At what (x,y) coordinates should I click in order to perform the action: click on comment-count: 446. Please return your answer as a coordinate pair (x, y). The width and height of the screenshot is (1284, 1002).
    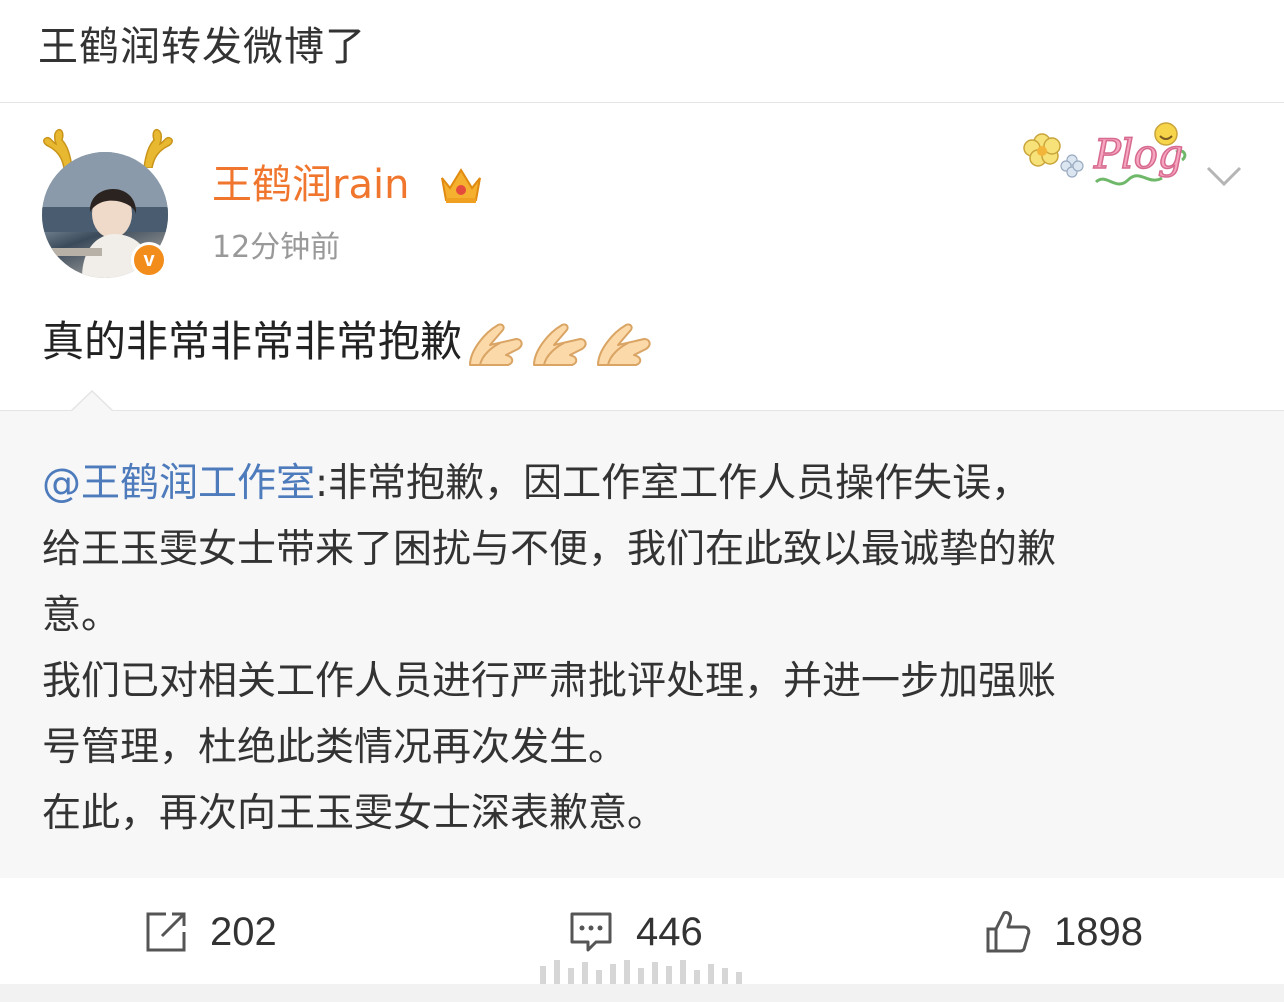
    Looking at the image, I should click on (669, 931).